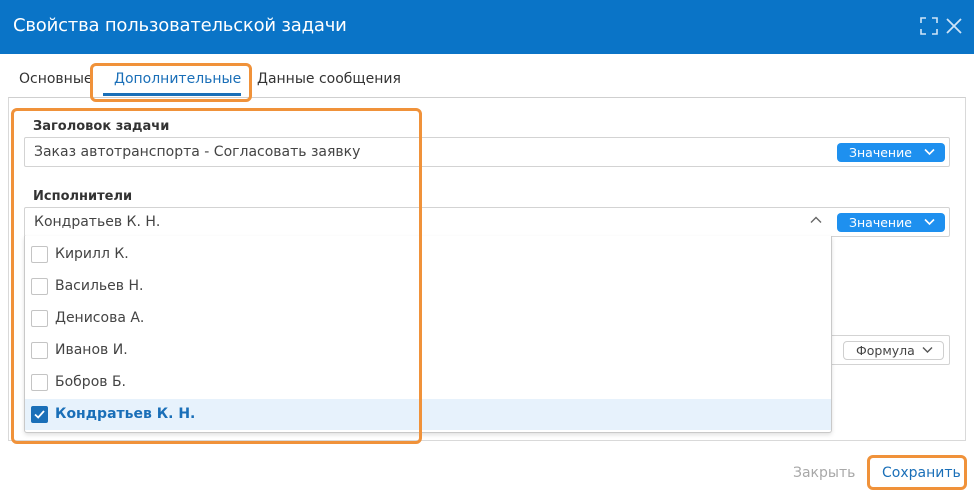  I want to click on list-item-selected: Кондратьев К. Н., so click(428, 414).